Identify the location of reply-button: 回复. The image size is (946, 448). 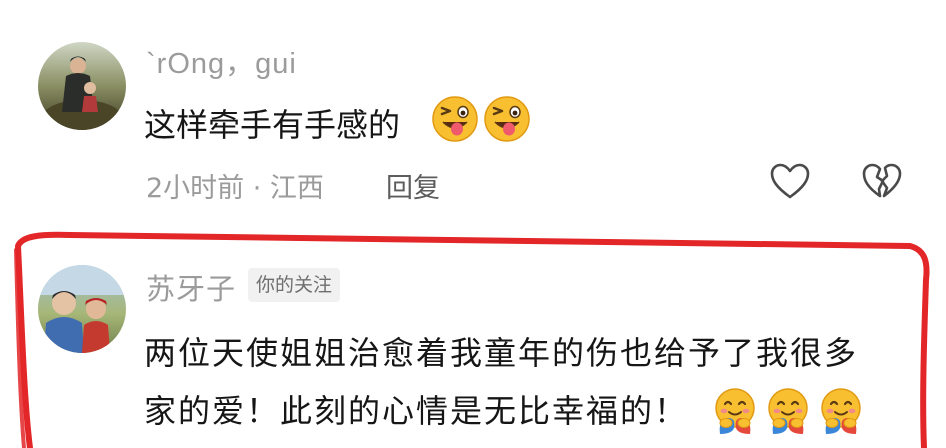
(413, 185).